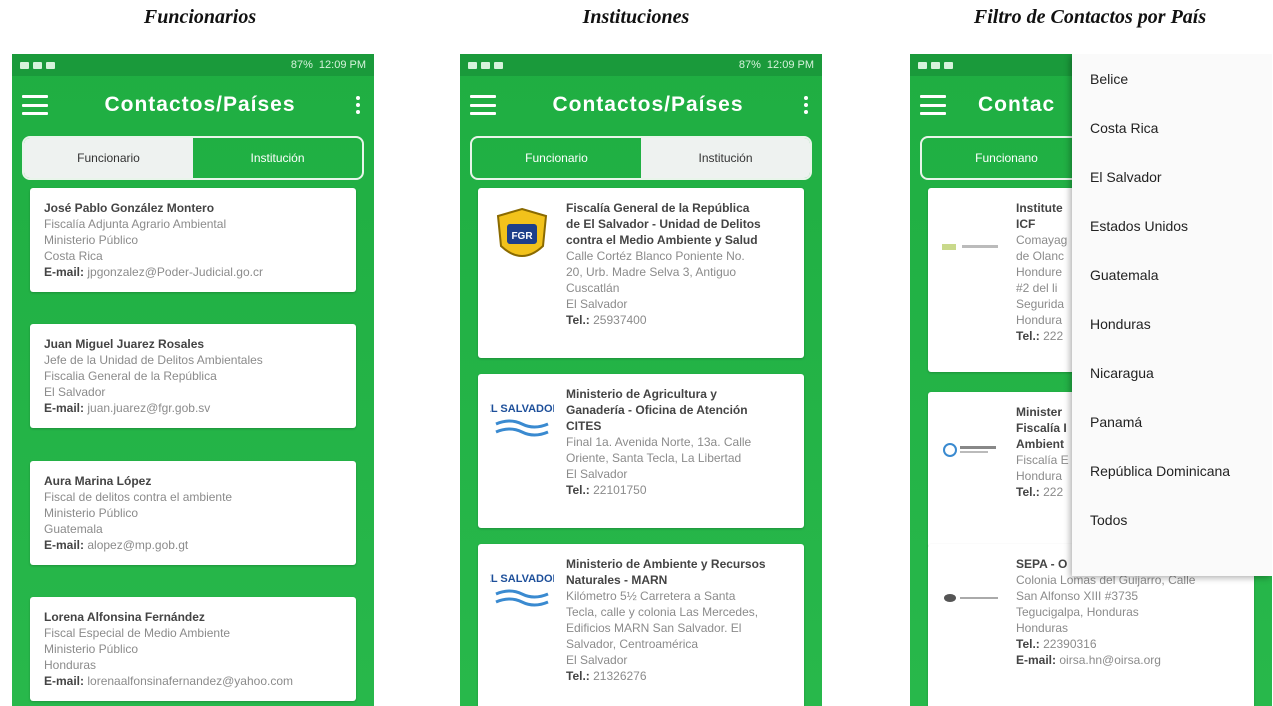 Image resolution: width=1273 pixels, height=706 pixels. Describe the element at coordinates (1110, 660) in the screenshot. I see `institution-email: oirsa.hn@oirsa.org` at that location.